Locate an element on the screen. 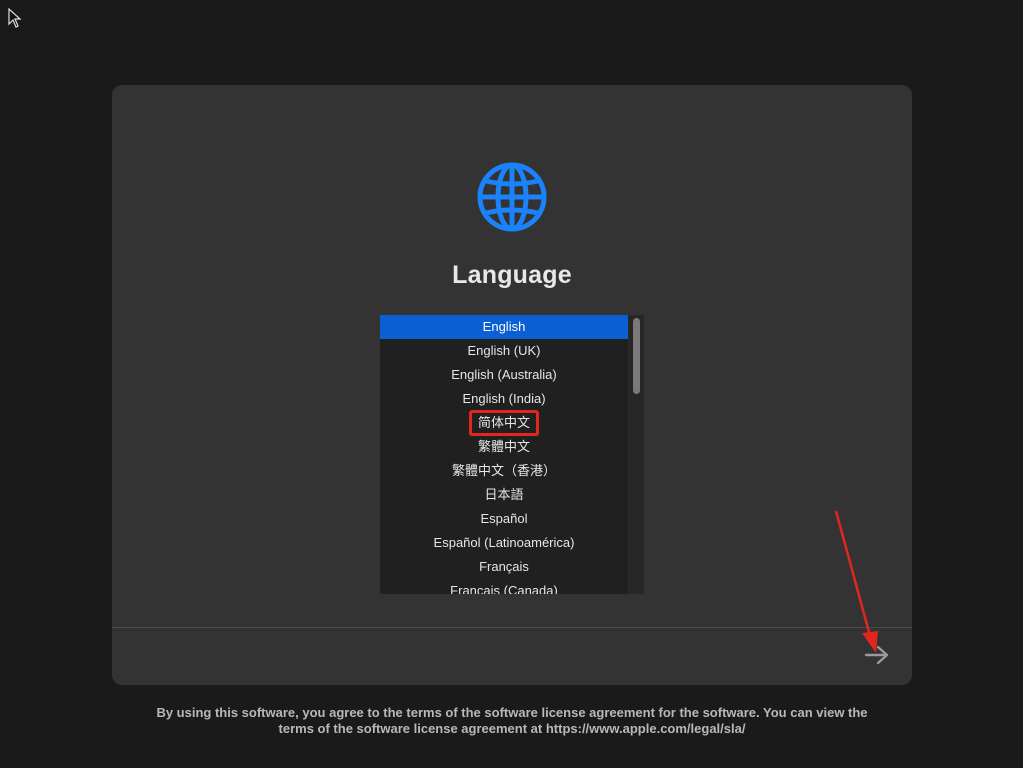  language-option-label: Español is located at coordinates (504, 518).